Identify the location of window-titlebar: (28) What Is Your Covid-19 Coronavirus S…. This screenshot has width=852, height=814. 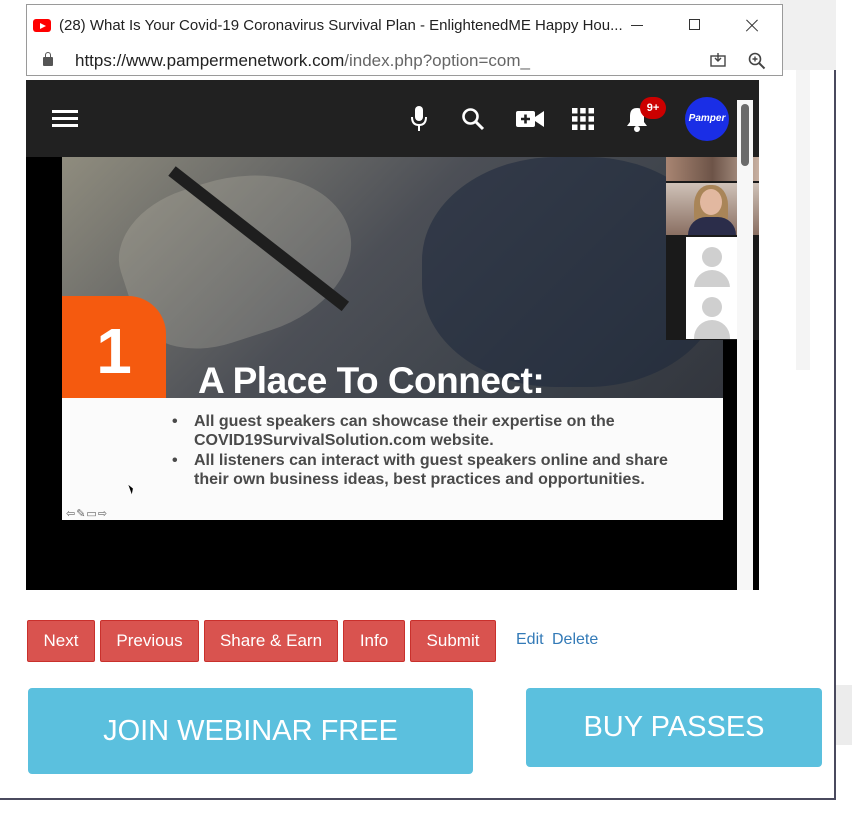
(405, 25).